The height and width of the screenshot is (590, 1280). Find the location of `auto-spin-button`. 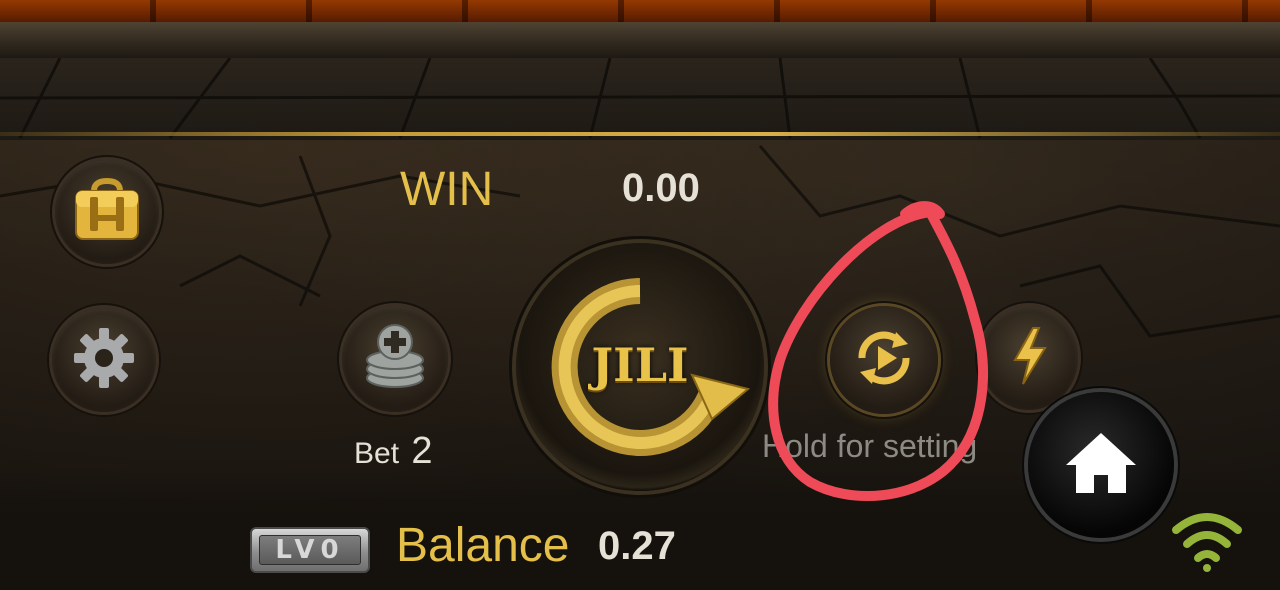

auto-spin-button is located at coordinates (884, 360).